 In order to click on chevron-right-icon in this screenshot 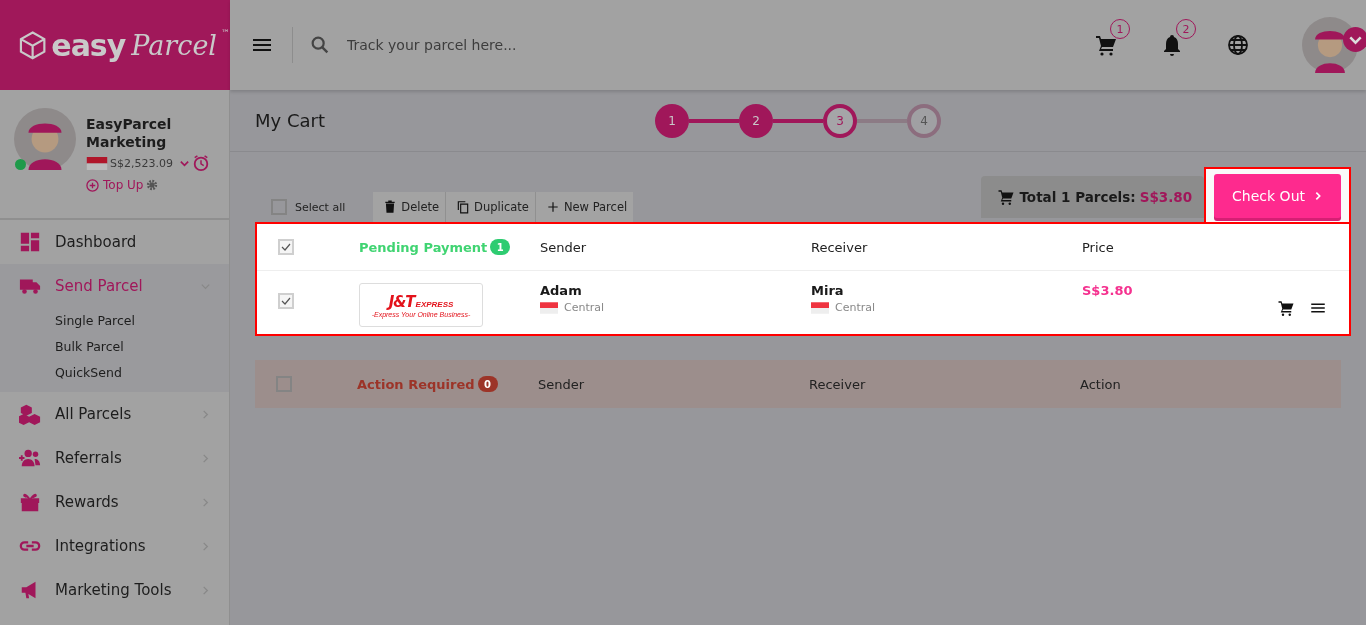, I will do `click(1318, 196)`.